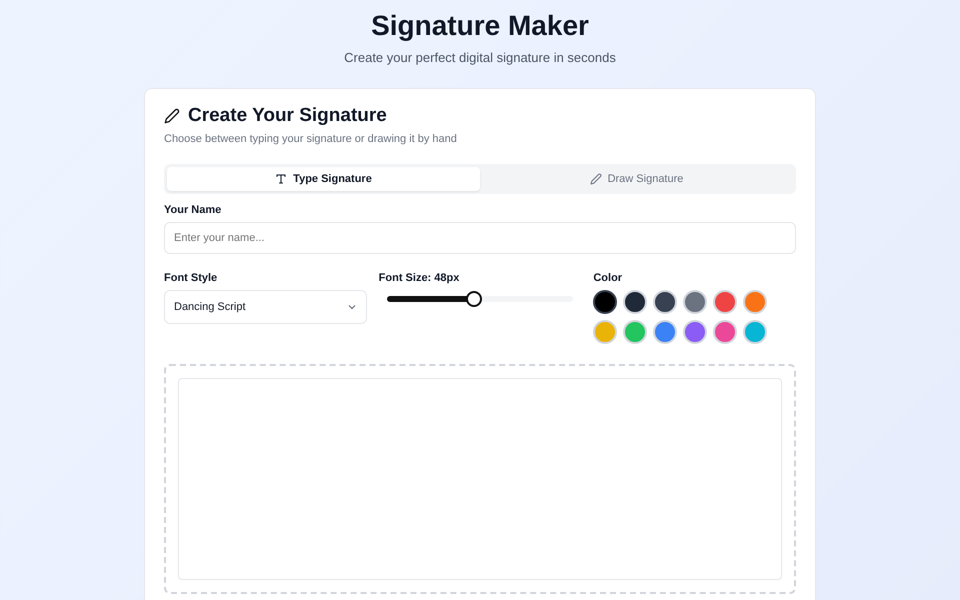 This screenshot has width=960, height=600. I want to click on card-title: Create Your Signature, so click(287, 116).